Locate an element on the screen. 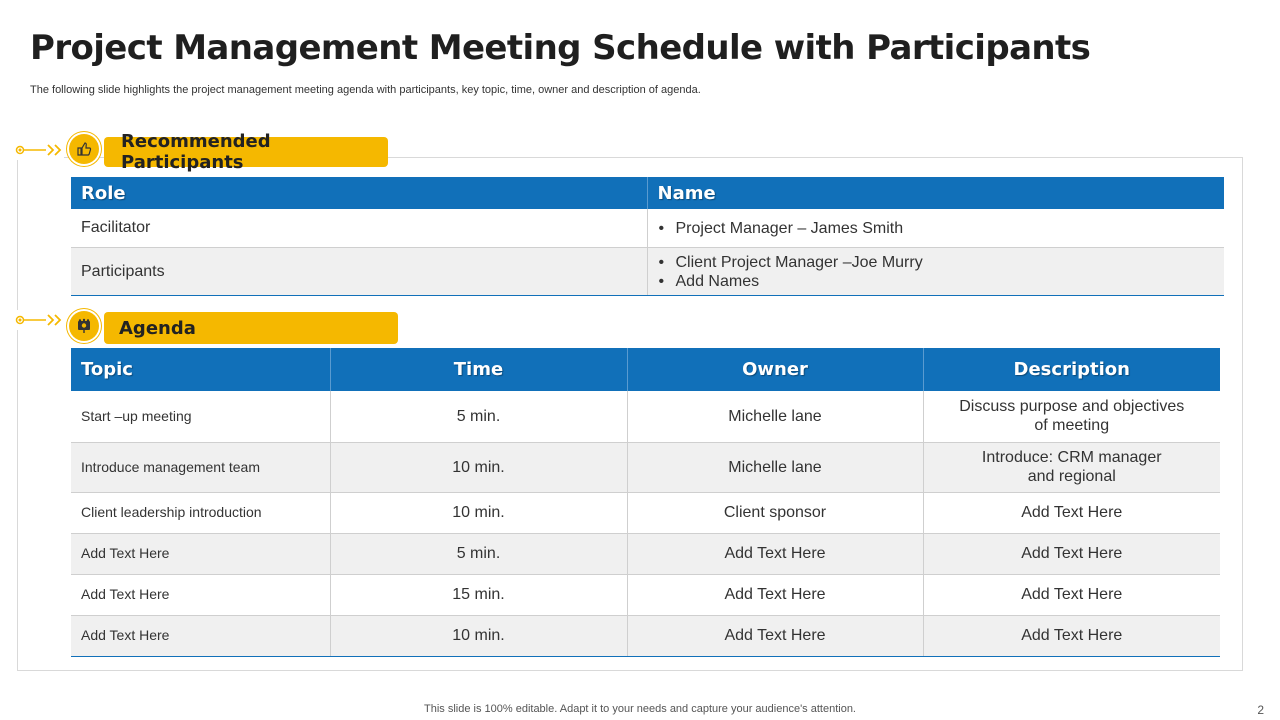  name-item: Client Project Manager –Joe Murry is located at coordinates (936, 262).